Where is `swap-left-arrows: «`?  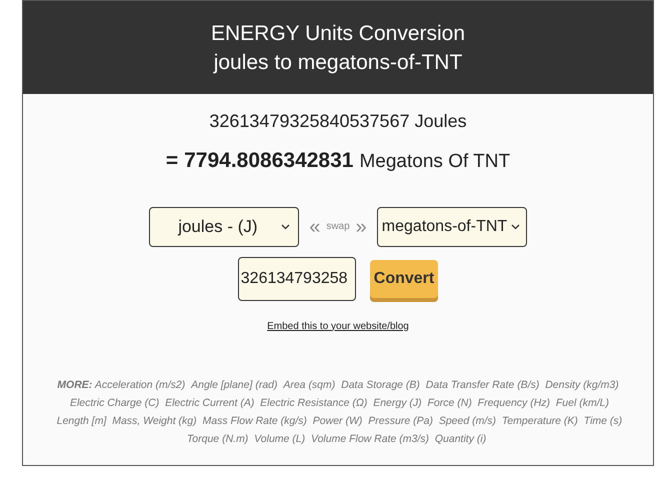 swap-left-arrows: « is located at coordinates (314, 227).